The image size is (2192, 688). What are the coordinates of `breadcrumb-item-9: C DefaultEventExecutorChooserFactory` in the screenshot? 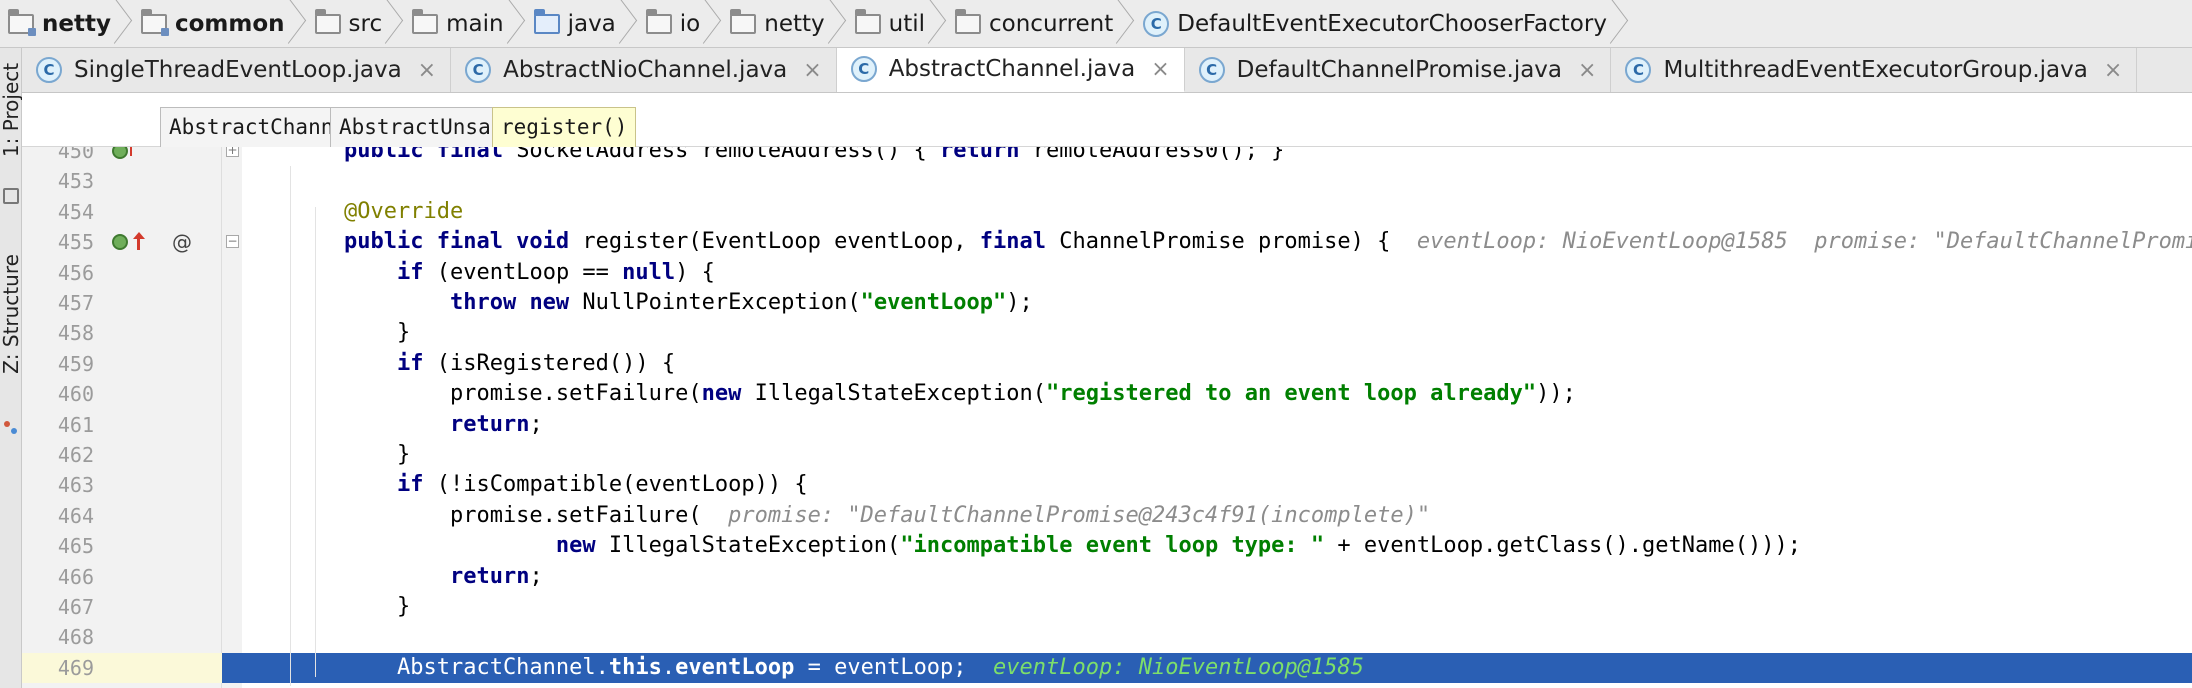 It's located at (1382, 23).